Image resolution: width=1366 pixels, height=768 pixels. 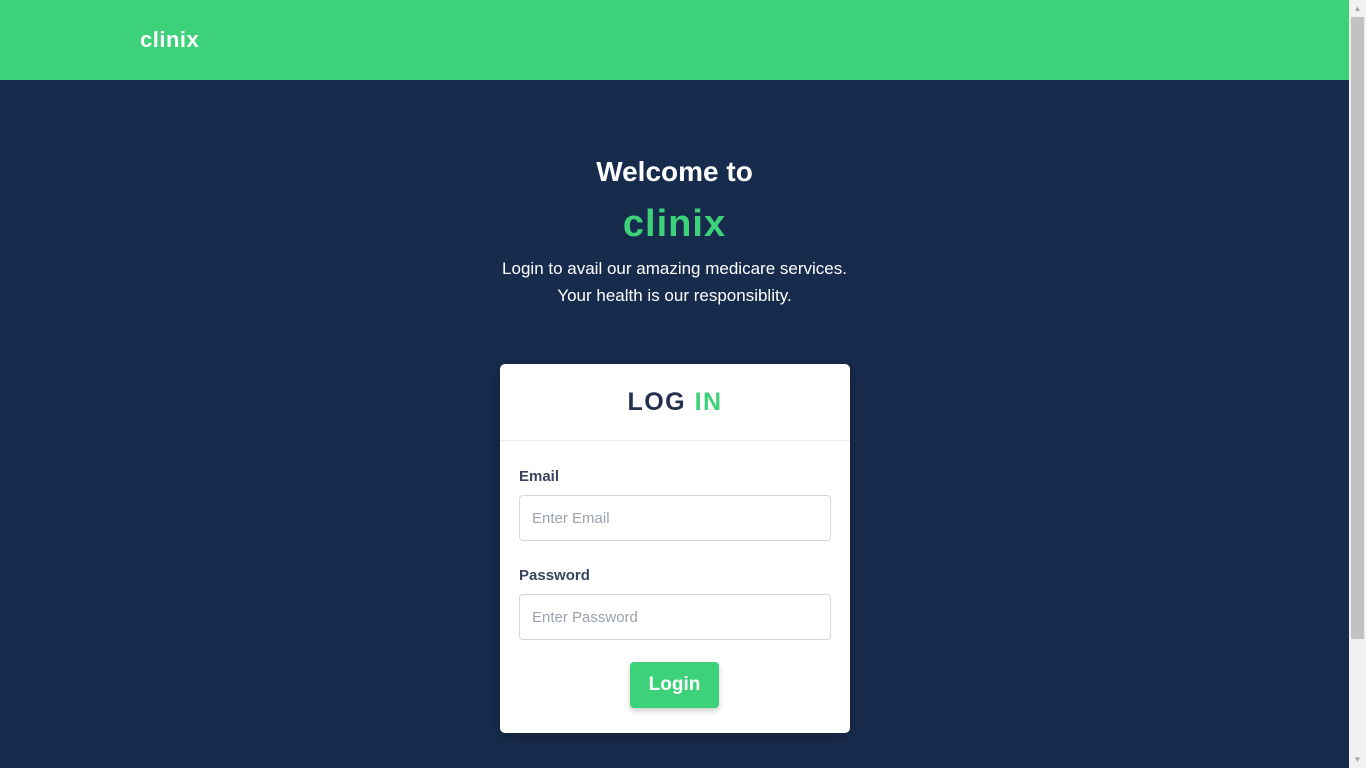 What do you see at coordinates (657, 402) in the screenshot?
I see `login-title-part1: LOG` at bounding box center [657, 402].